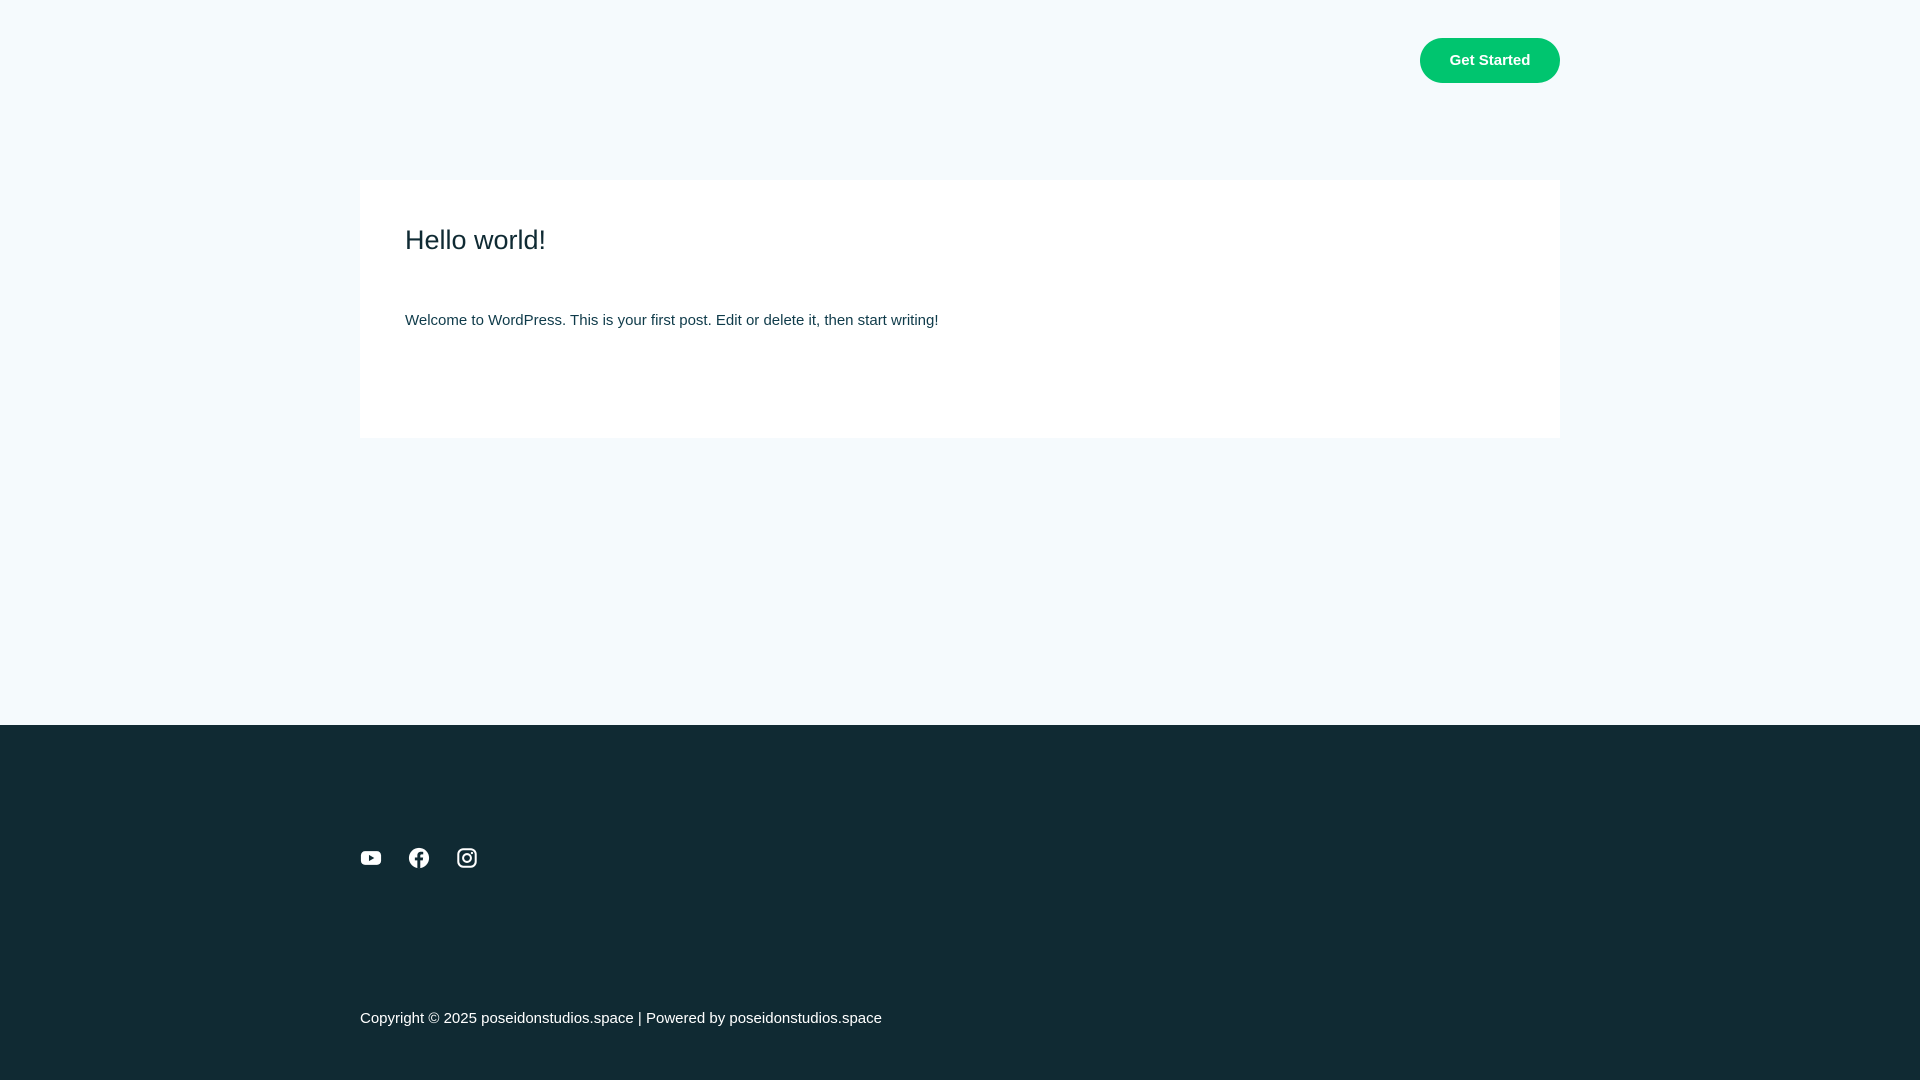 The height and width of the screenshot is (1080, 1920). I want to click on youtube-link, so click(371, 858).